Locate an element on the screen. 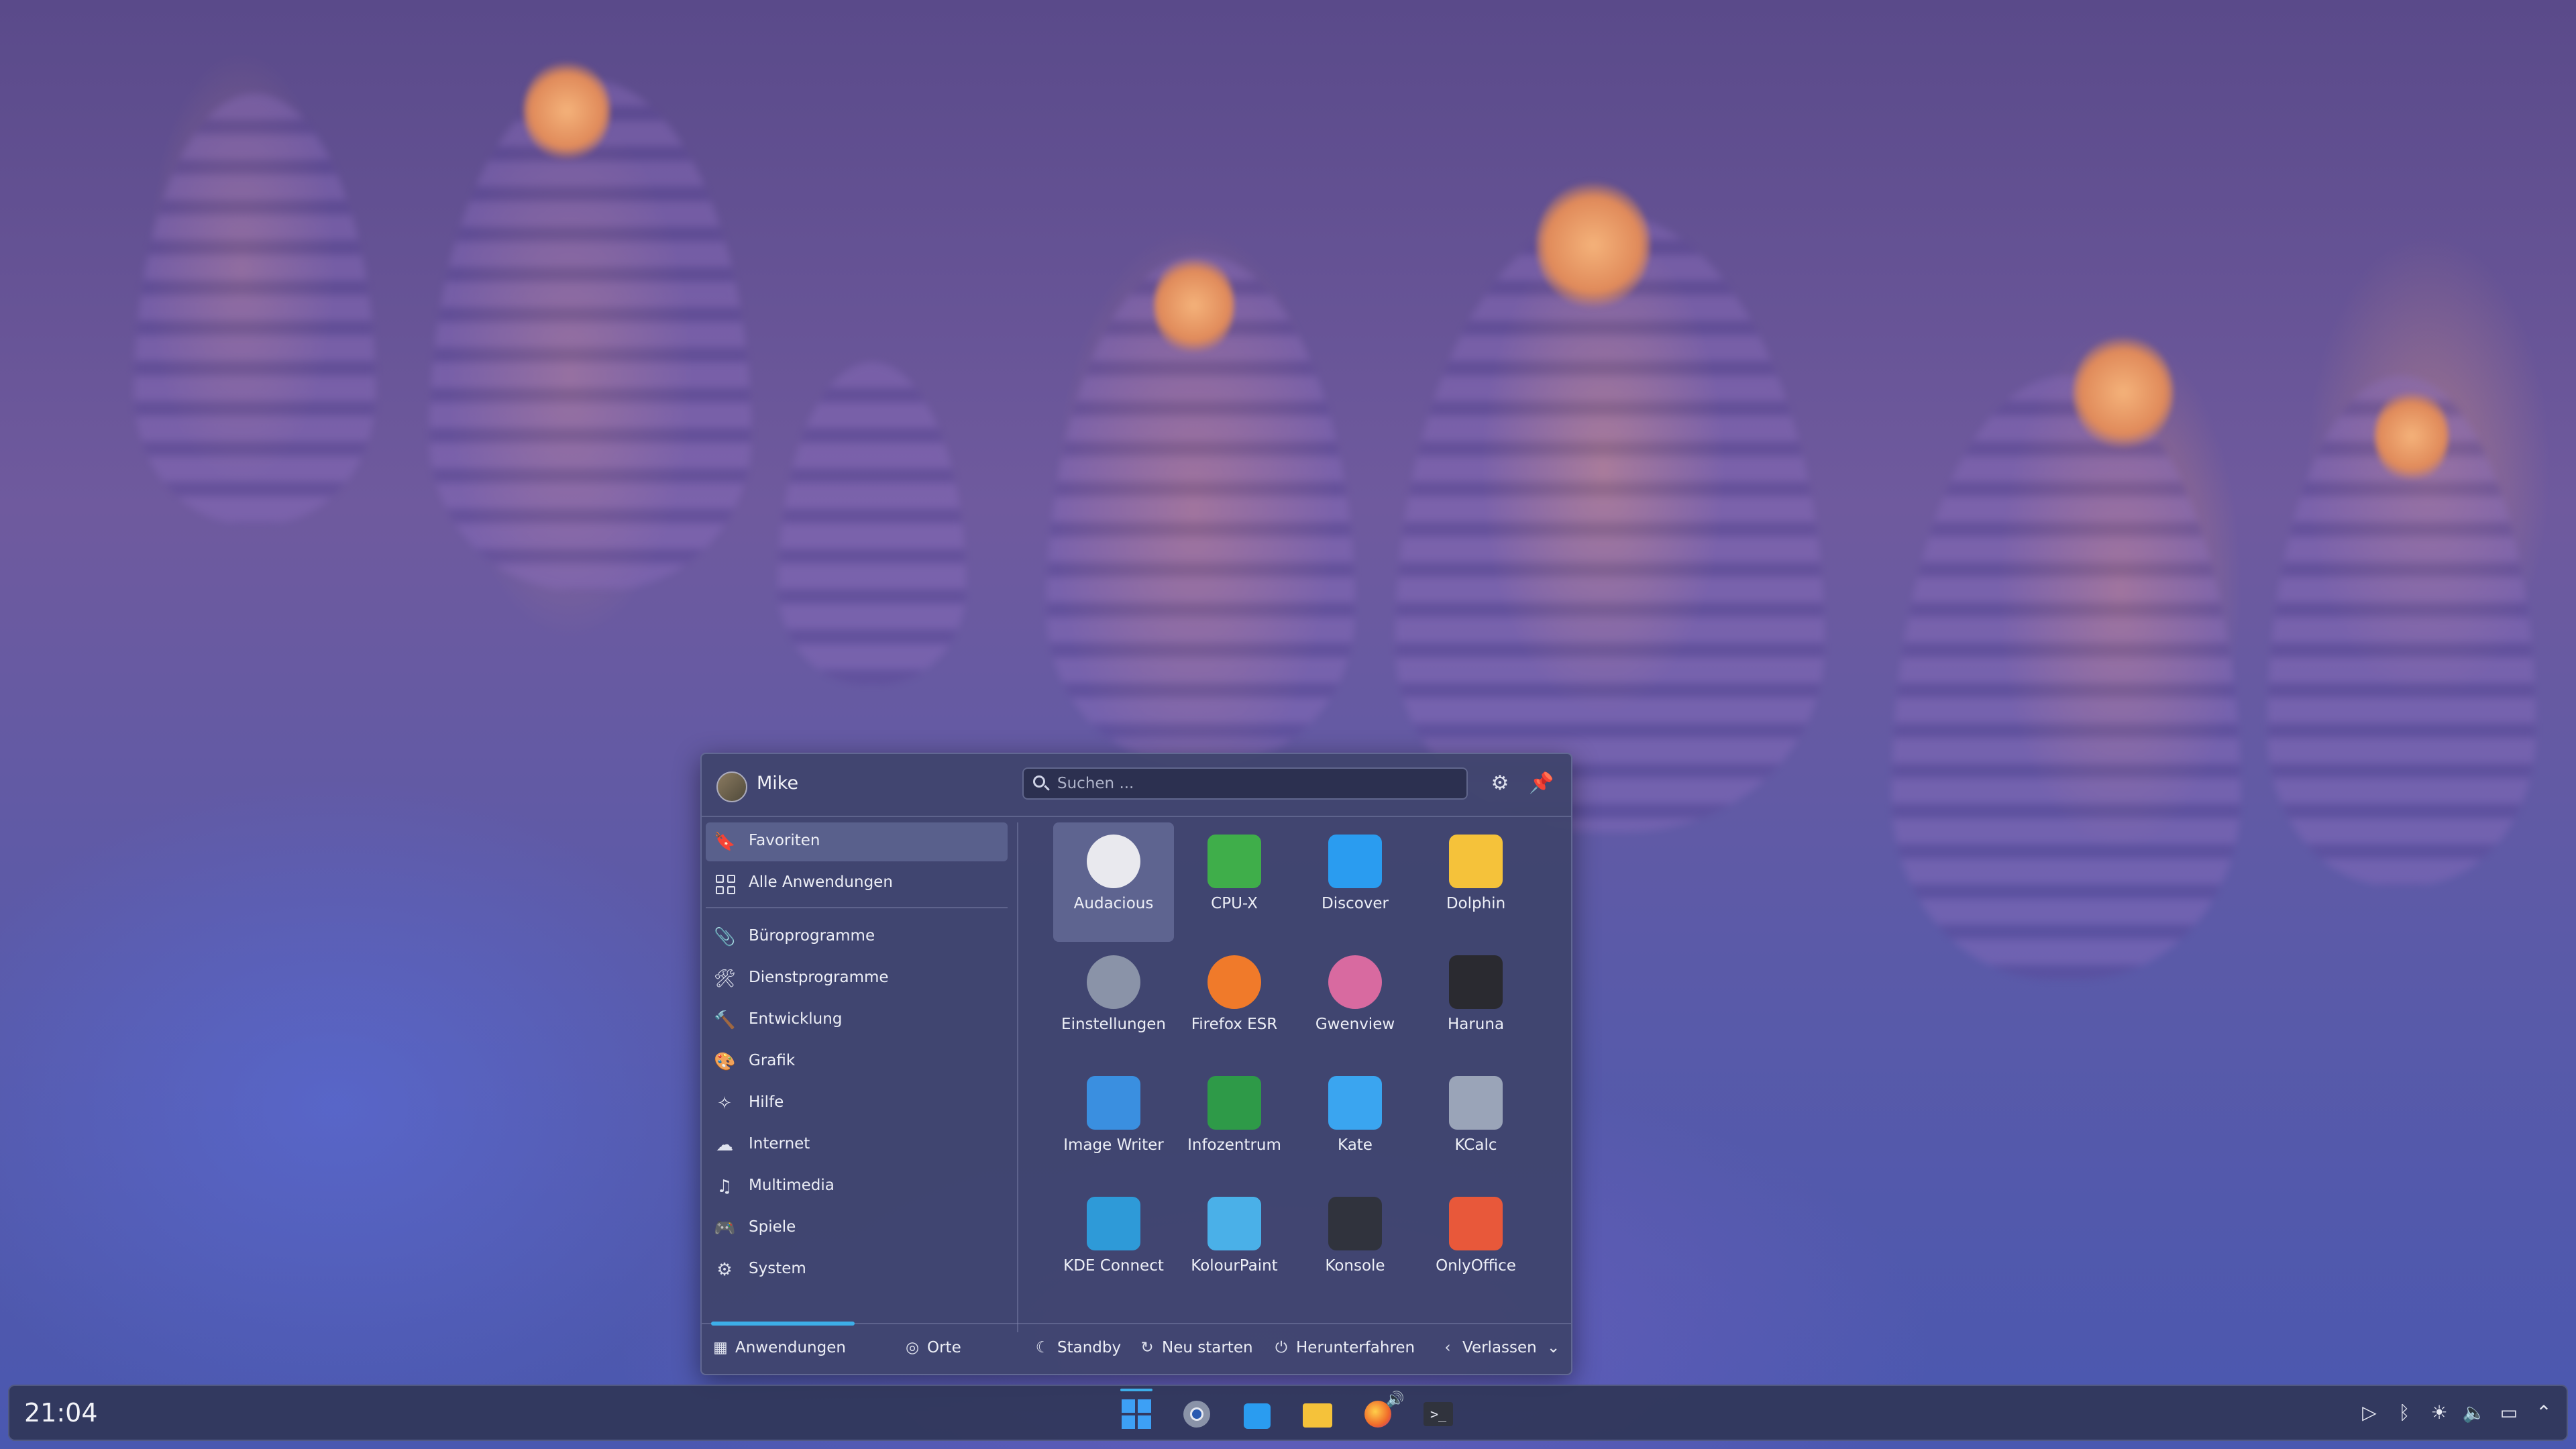 The width and height of the screenshot is (2576, 1449). leave-button: ‹ Verlassen ⌄ is located at coordinates (1499, 1347).